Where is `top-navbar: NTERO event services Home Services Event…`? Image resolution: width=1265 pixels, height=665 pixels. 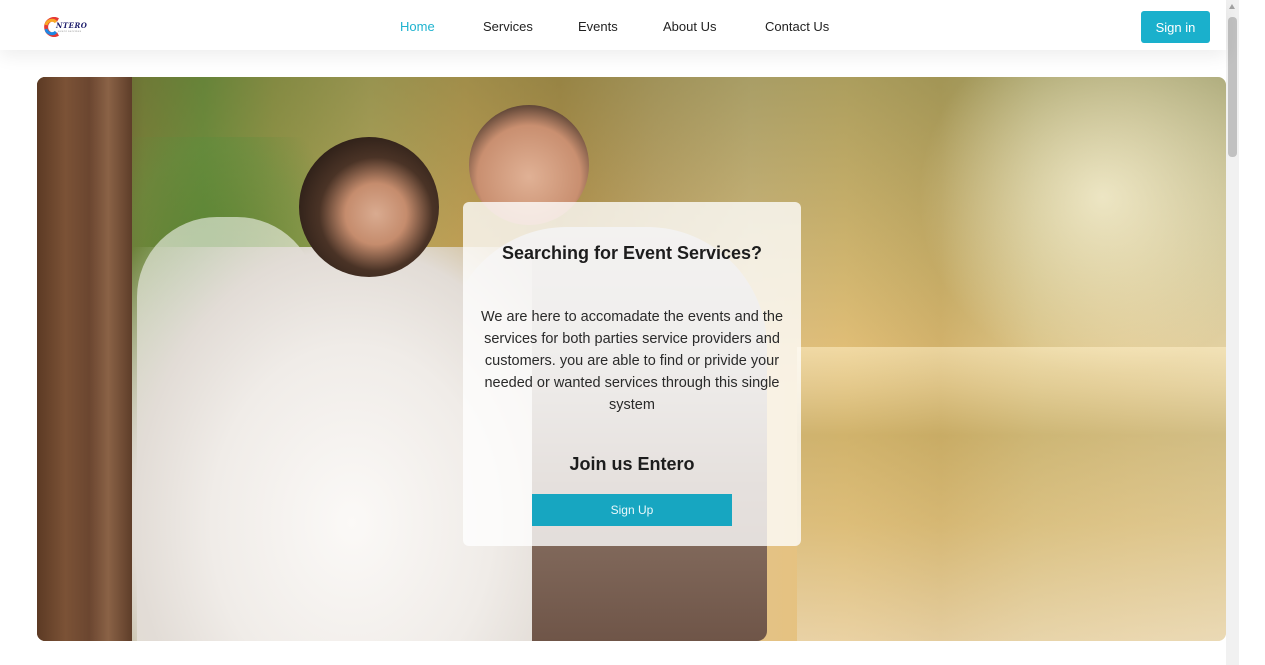
top-navbar: NTERO event services Home Services Event… is located at coordinates (613, 25).